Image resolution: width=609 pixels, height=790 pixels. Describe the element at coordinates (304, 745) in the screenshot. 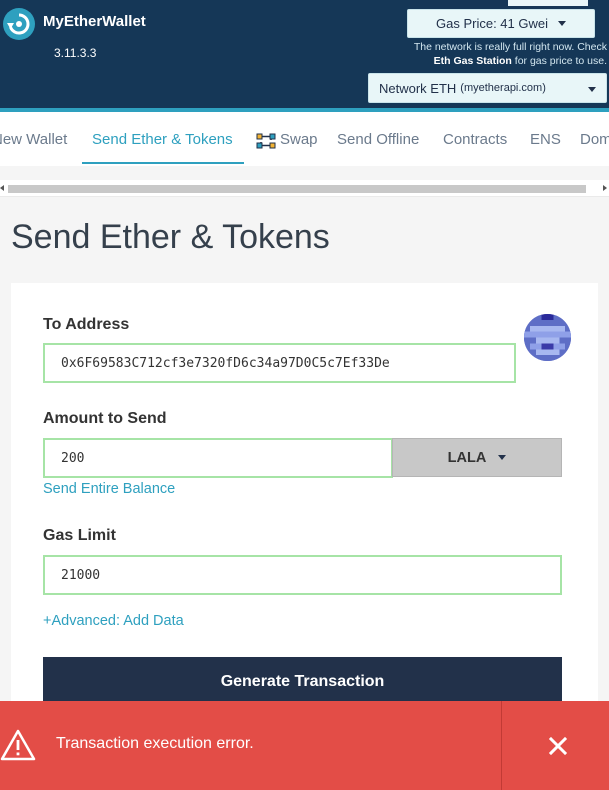

I see `error-alert: Transaction execution error.` at that location.